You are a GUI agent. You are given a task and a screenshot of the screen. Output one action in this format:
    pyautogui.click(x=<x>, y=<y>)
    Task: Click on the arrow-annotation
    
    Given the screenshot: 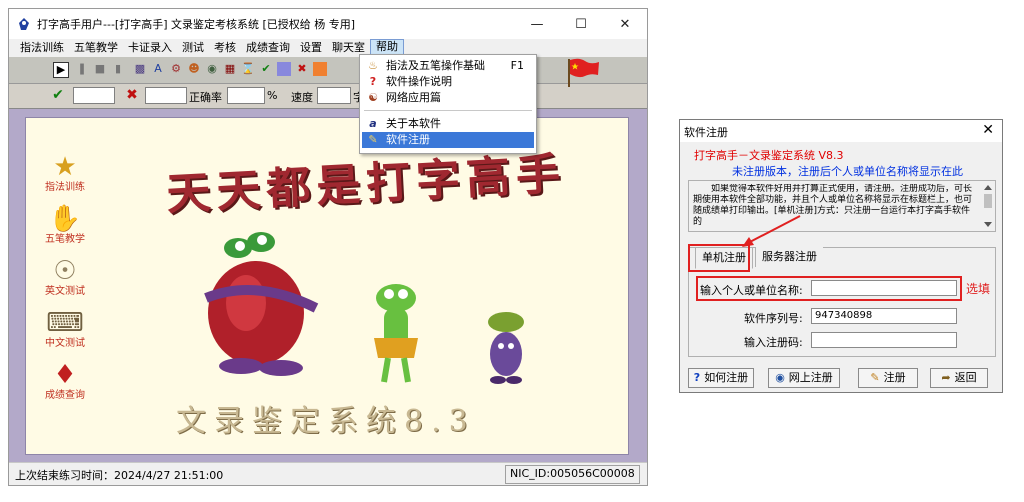 What is the action you would take?
    pyautogui.click(x=771, y=231)
    